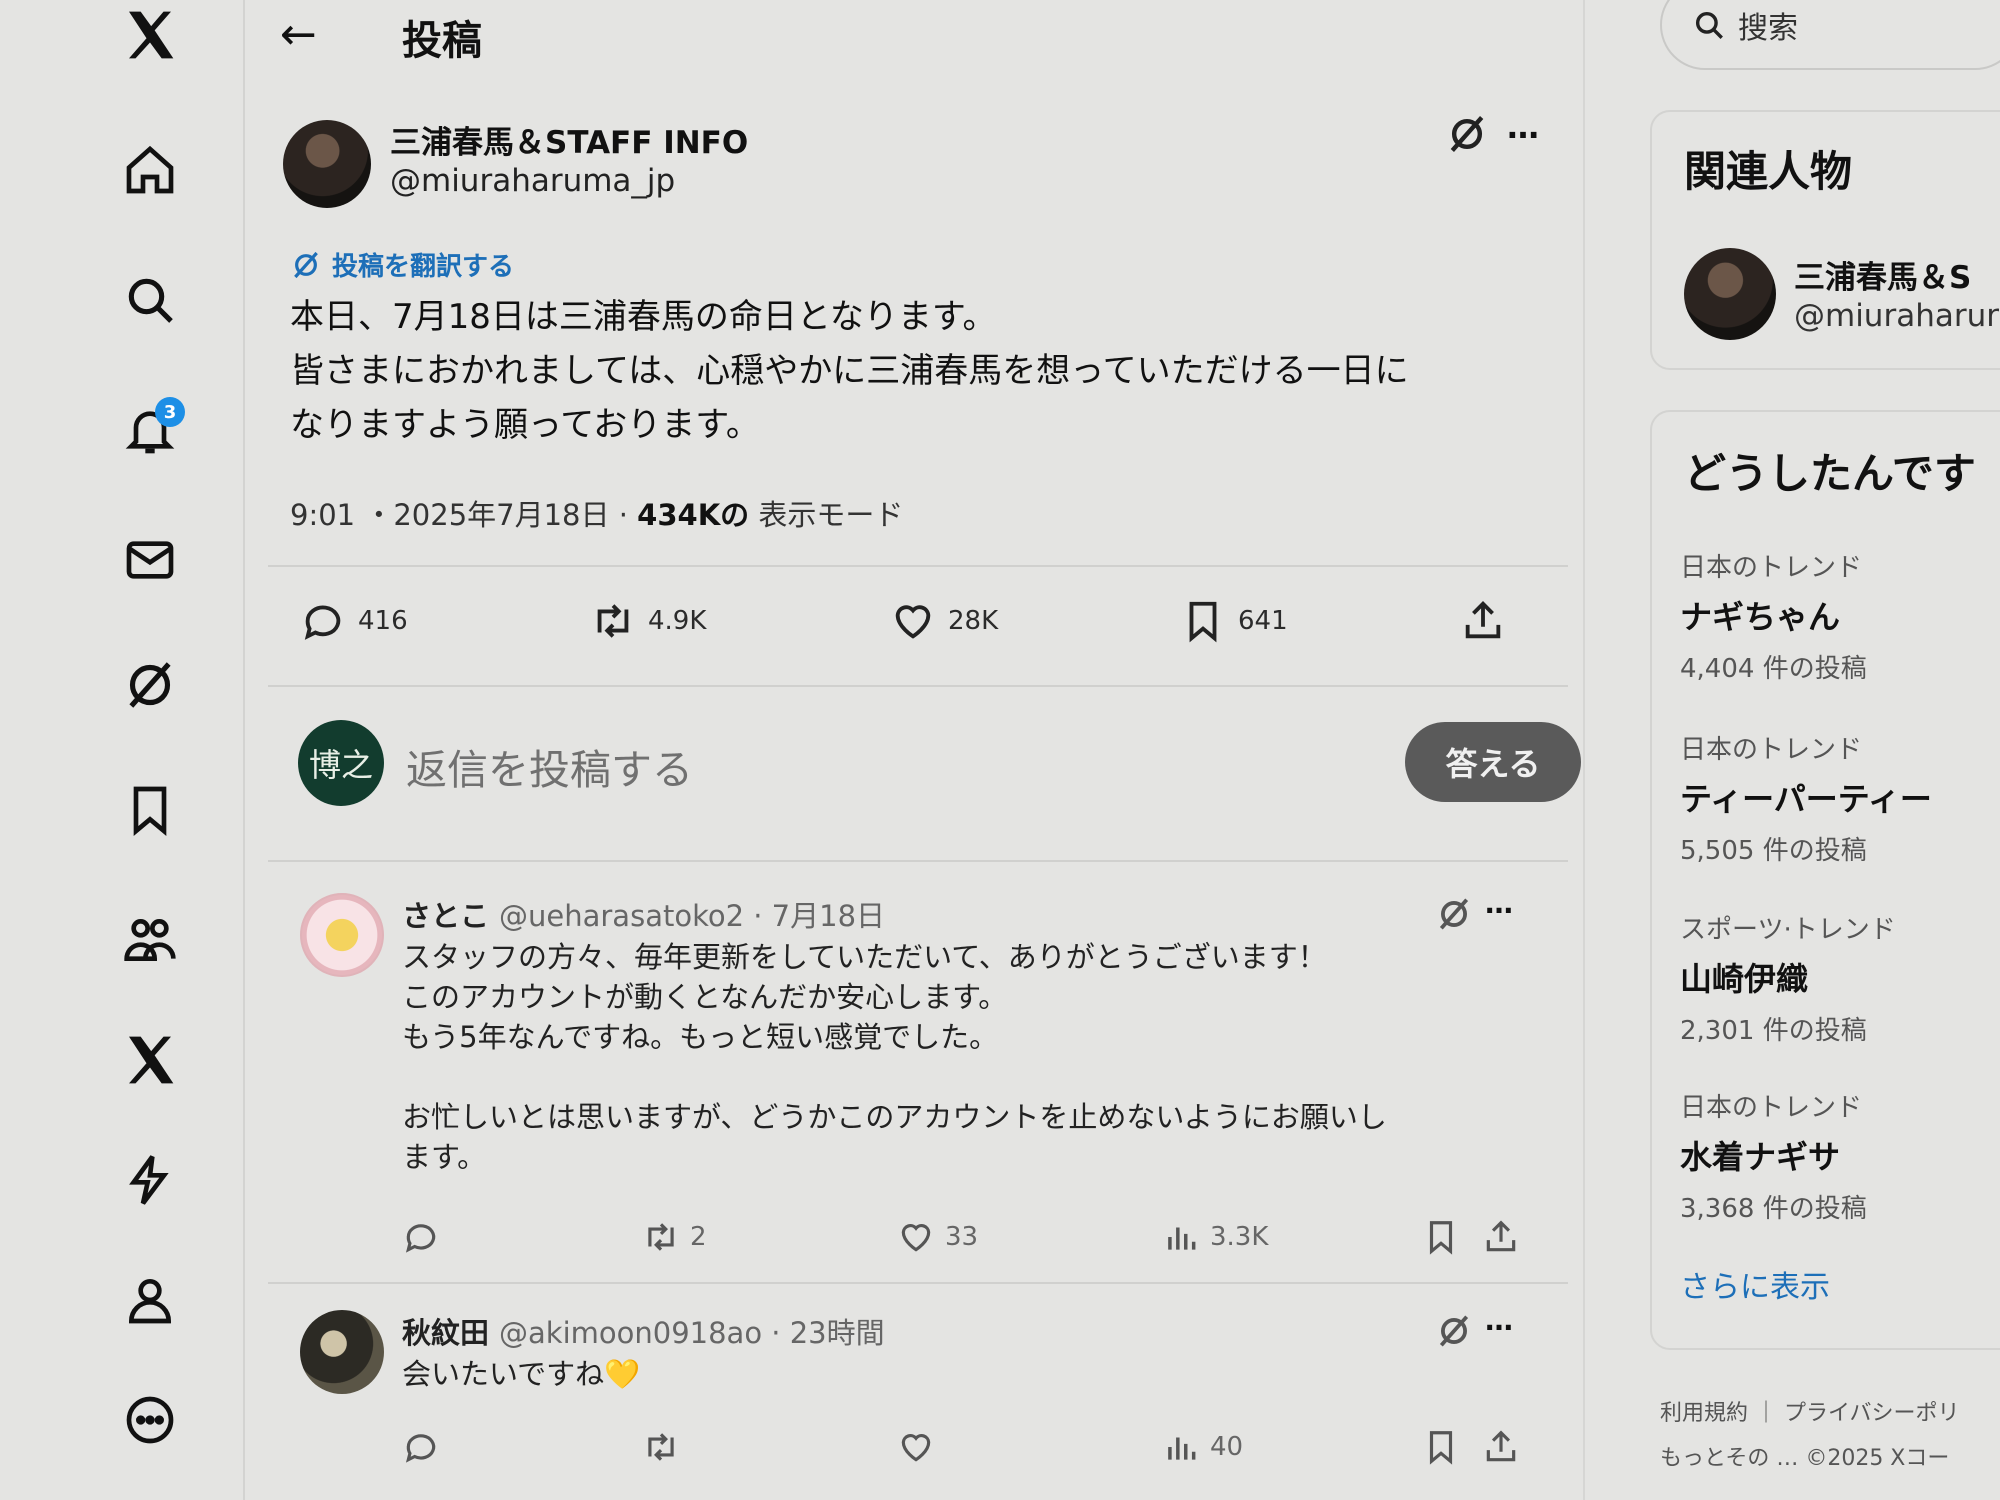 The image size is (2000, 1500). Describe the element at coordinates (1830, 35) in the screenshot. I see `search-box: 搜索` at that location.